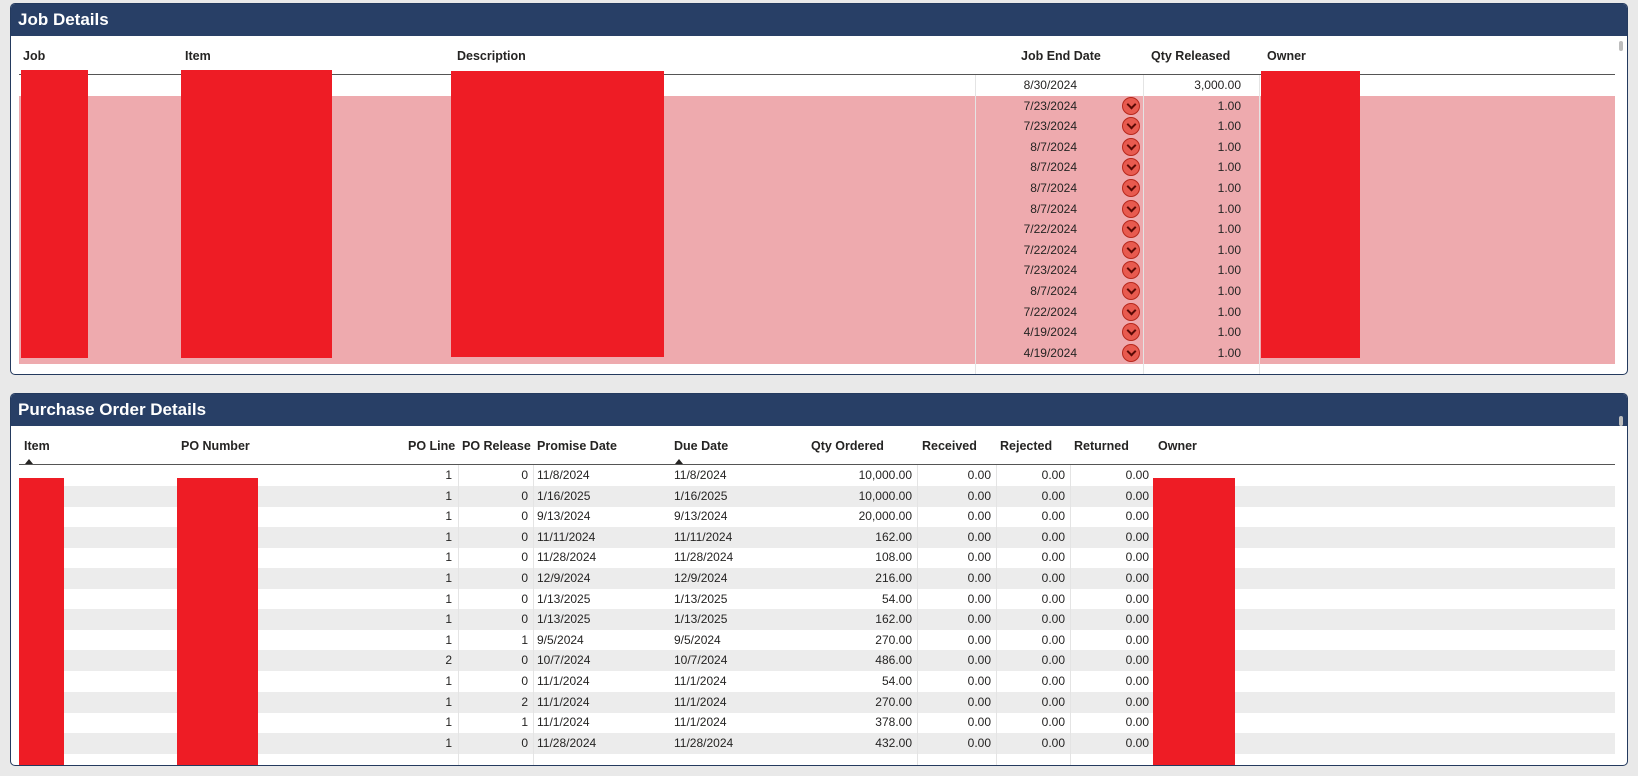 The width and height of the screenshot is (1638, 776). I want to click on column-header-rejected: Rejected, so click(1026, 446).